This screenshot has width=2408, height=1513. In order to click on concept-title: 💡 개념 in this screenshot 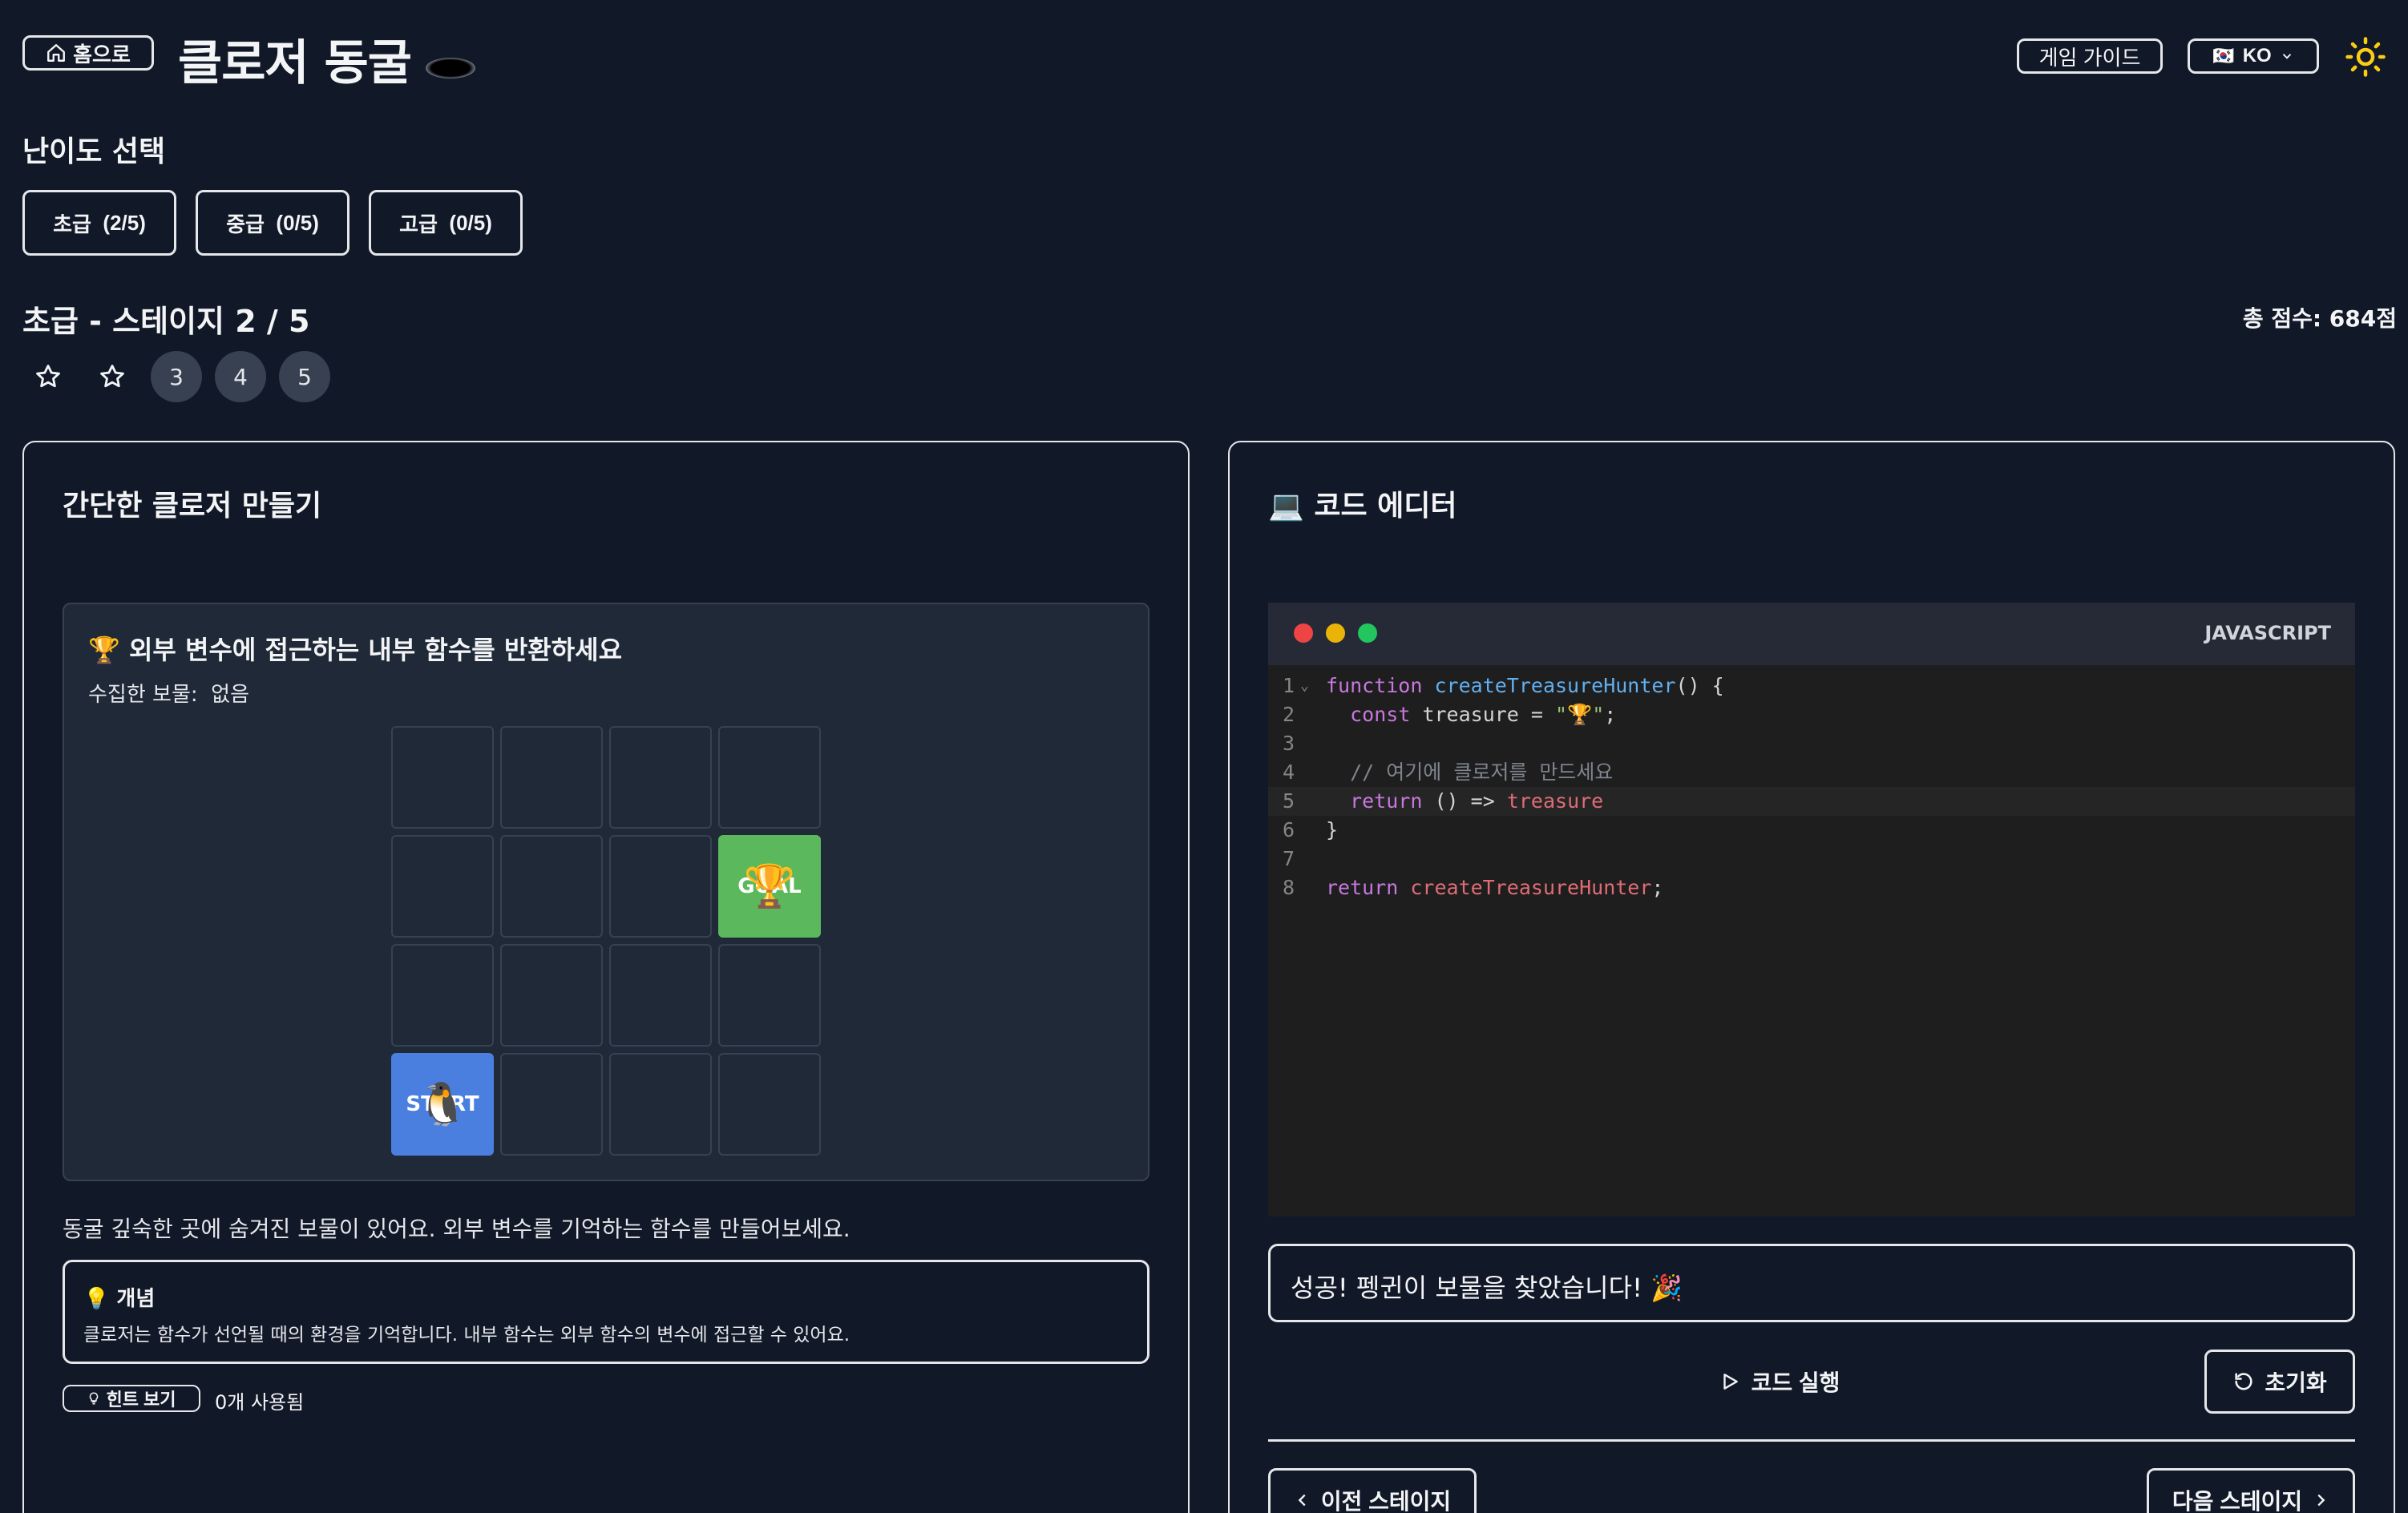, I will do `click(119, 1299)`.